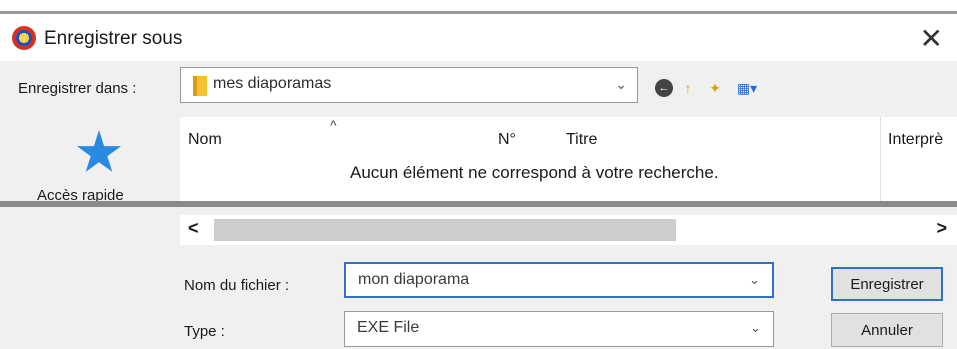 The width and height of the screenshot is (957, 349). Describe the element at coordinates (205, 140) in the screenshot. I see `column-header-nom: Nom` at that location.